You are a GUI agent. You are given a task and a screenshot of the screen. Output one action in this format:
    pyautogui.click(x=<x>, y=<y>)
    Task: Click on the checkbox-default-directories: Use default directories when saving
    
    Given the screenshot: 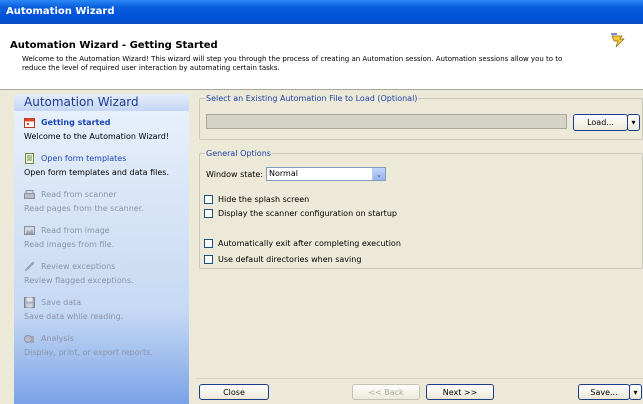 What is the action you would take?
    pyautogui.click(x=282, y=259)
    